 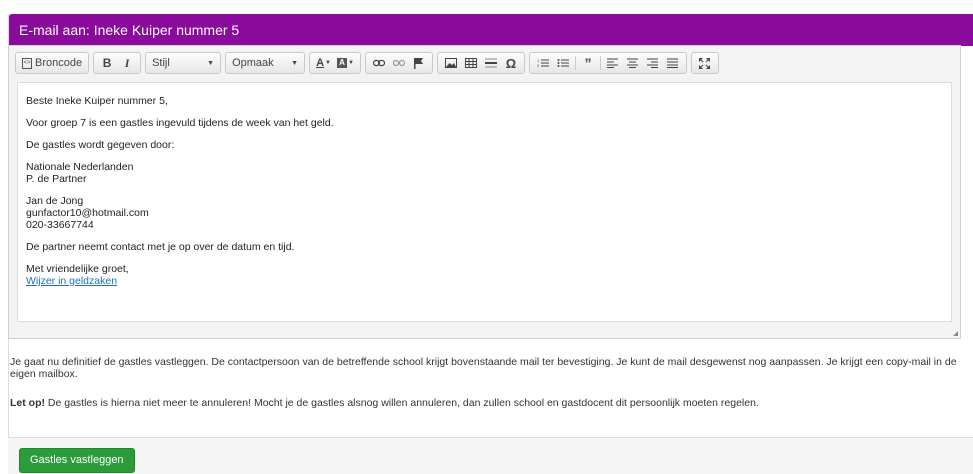 What do you see at coordinates (55, 201) in the screenshot?
I see `contact-name: Jan de Jong` at bounding box center [55, 201].